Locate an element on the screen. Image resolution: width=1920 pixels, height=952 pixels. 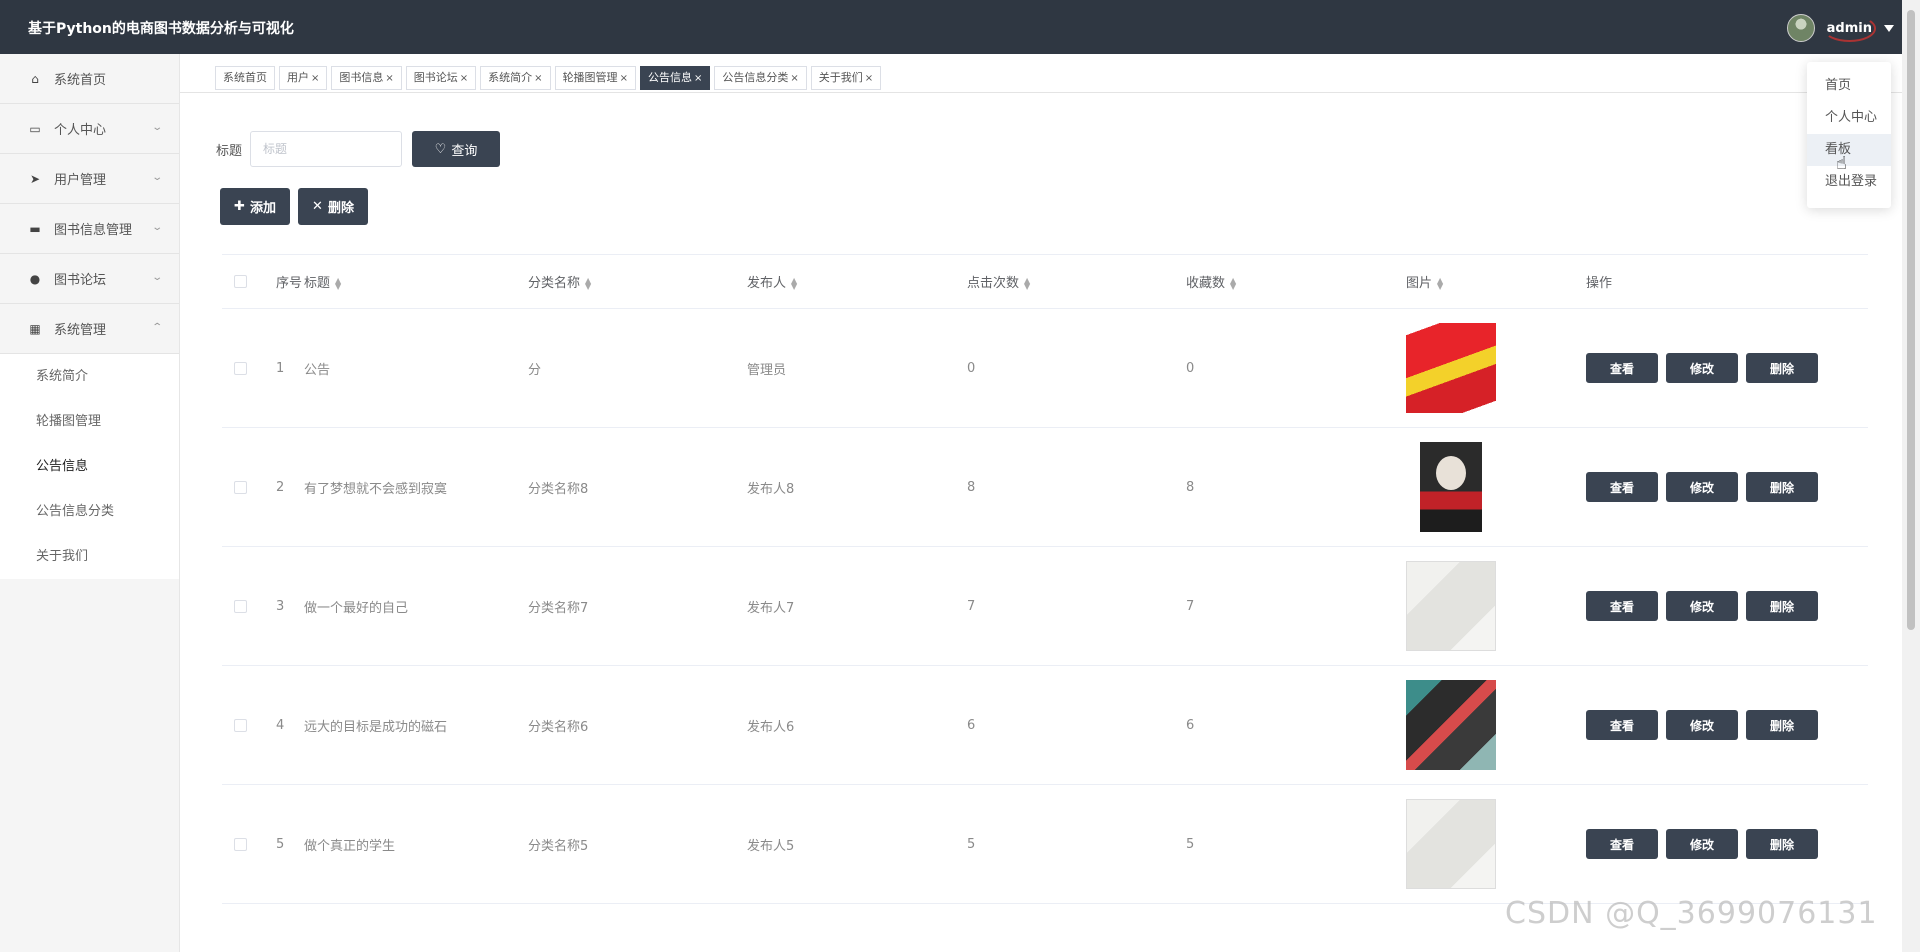
header-clicks: 点击次数 ▲ ▼ is located at coordinates (1076, 281).